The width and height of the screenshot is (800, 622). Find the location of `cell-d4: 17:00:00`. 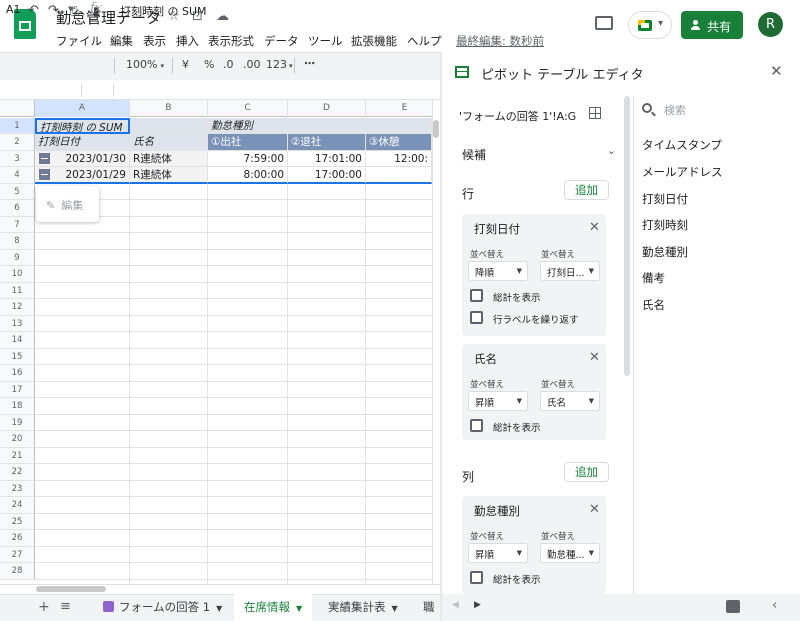

cell-d4: 17:00:00 is located at coordinates (327, 175).